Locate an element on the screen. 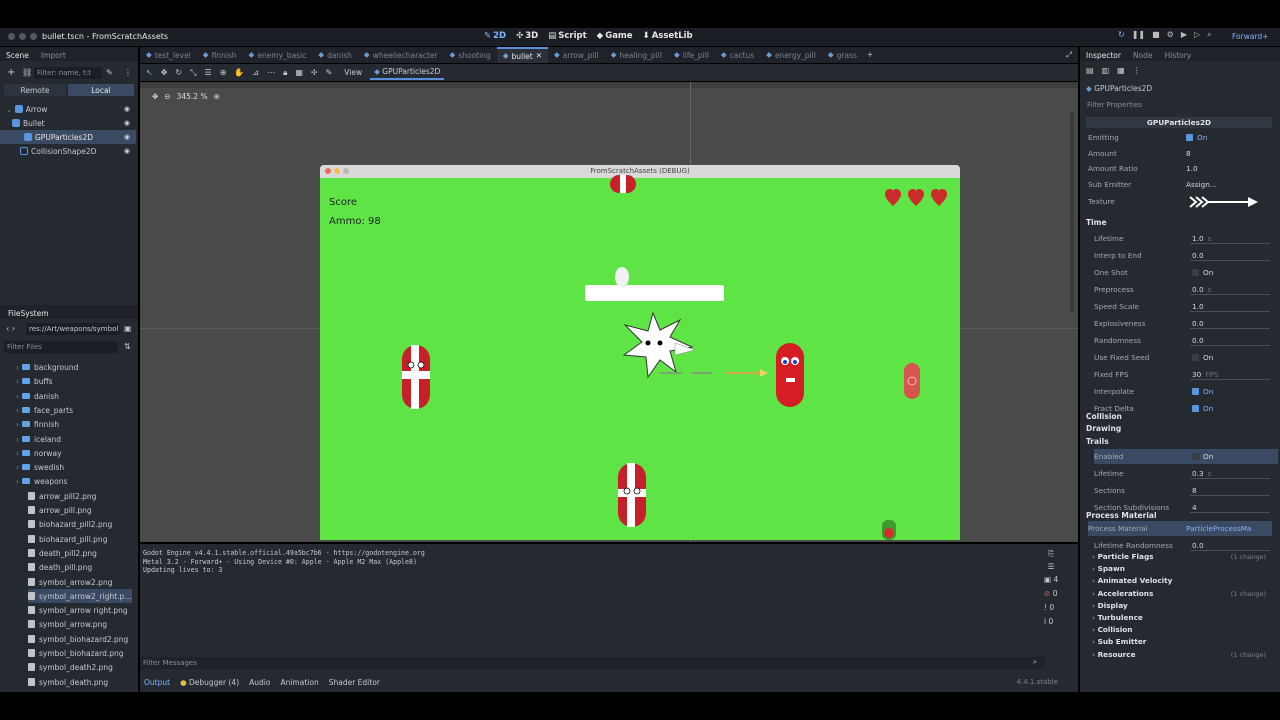  stop-icon: ■ is located at coordinates (1156, 35).